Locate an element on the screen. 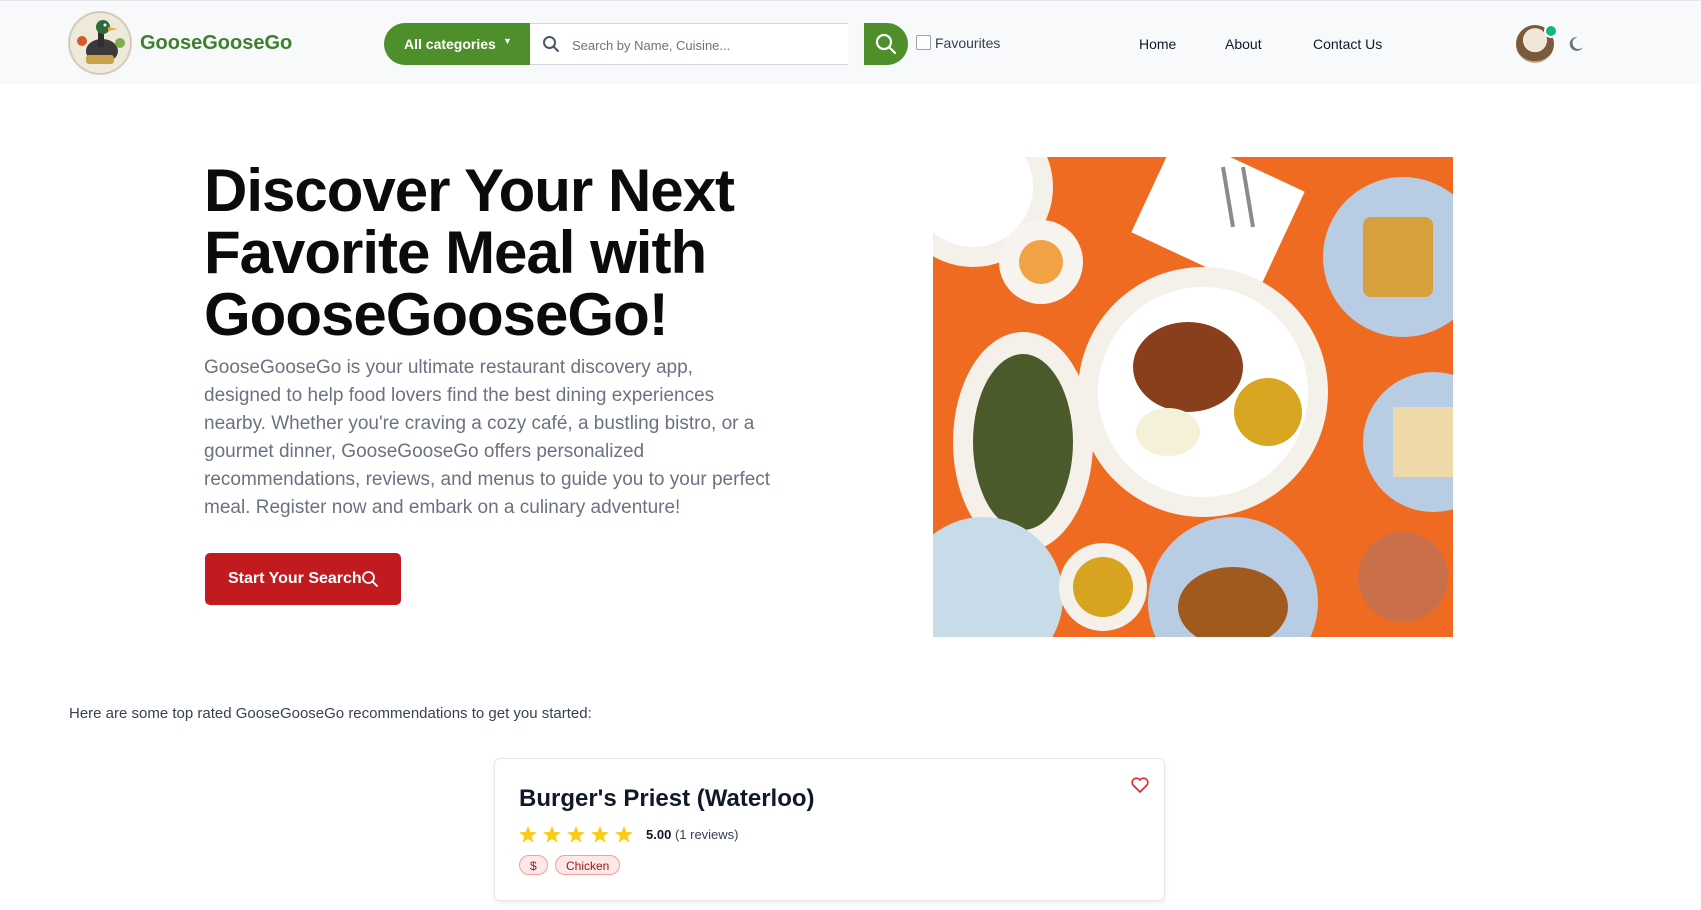 The width and height of the screenshot is (1701, 910). cuisine-tag: Chicken is located at coordinates (588, 865).